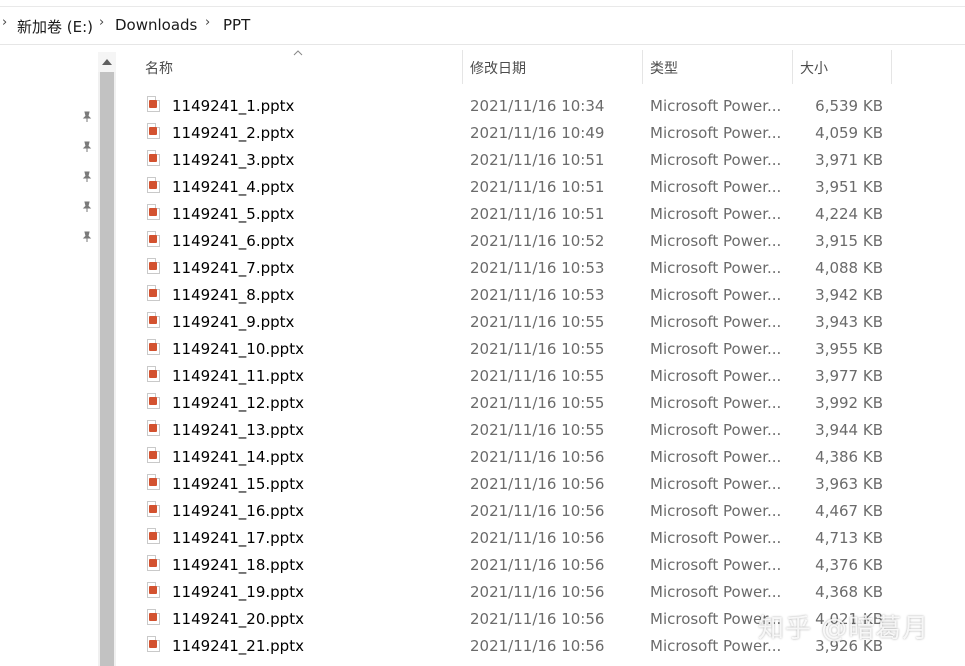  What do you see at coordinates (537, 268) in the screenshot?
I see `file-modified-date: 2021/11/16 10:53` at bounding box center [537, 268].